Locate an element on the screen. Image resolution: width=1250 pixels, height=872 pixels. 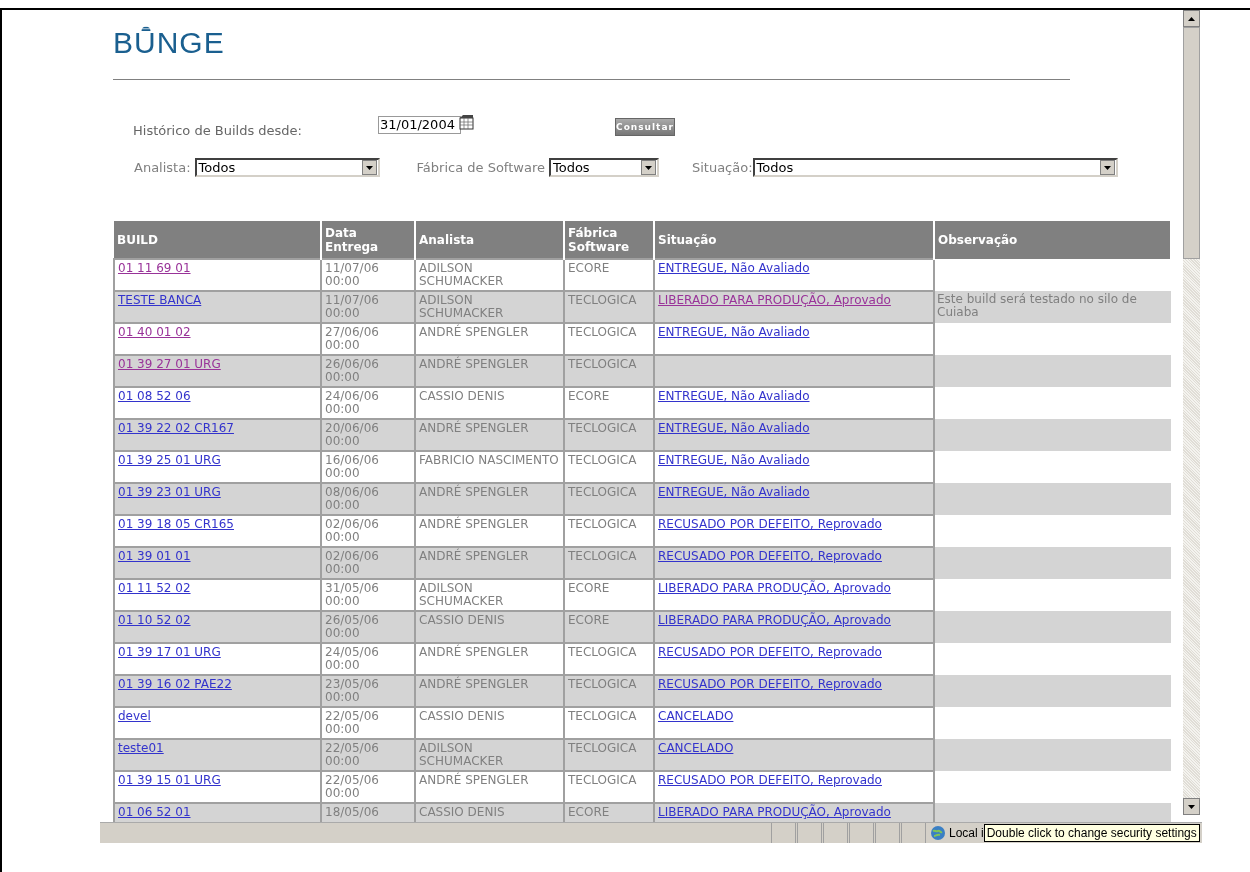
scrollbar is located at coordinates (1191, 412).